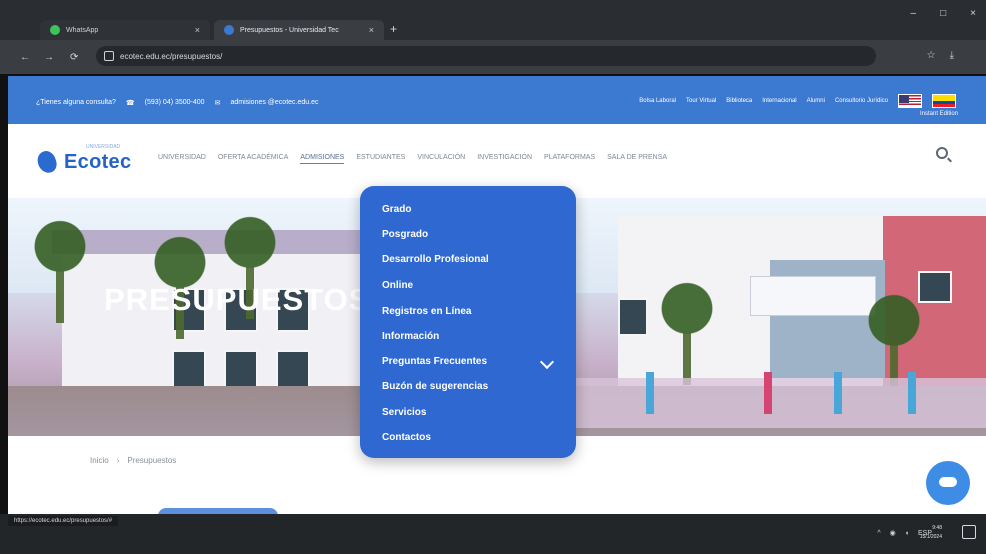  I want to click on taskbar-clock: 9:48 15/1/2024, so click(931, 533).